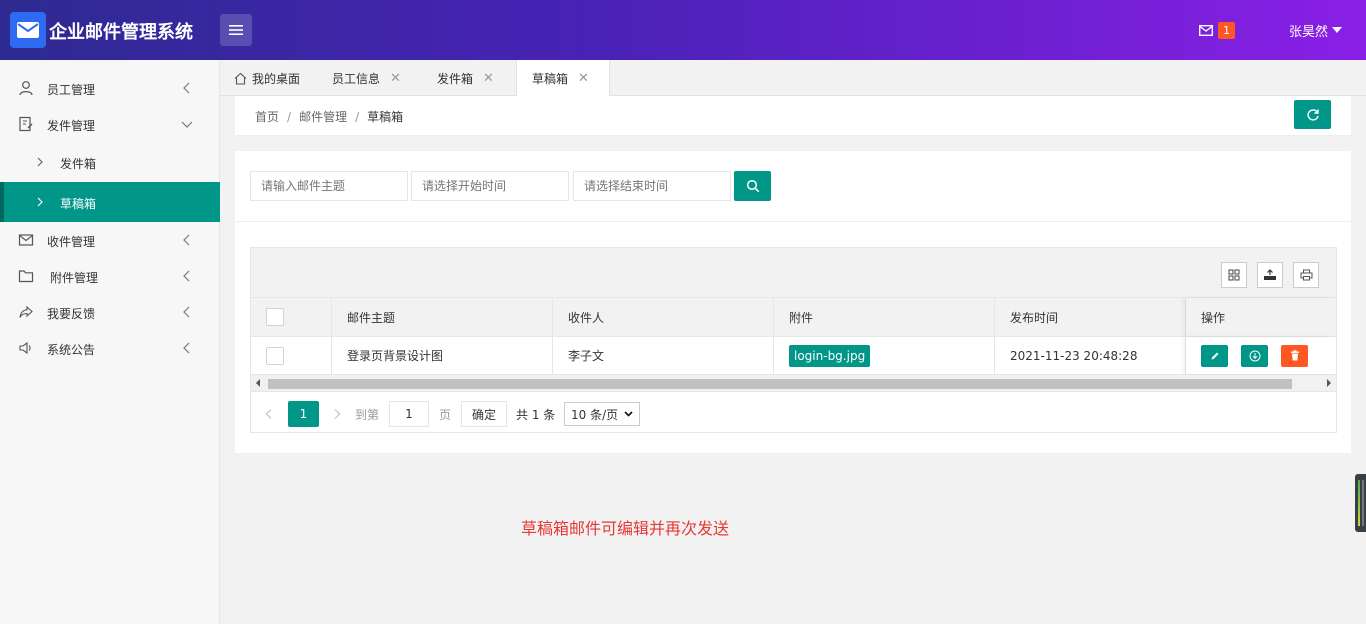 The image size is (1366, 624). Describe the element at coordinates (793, 413) in the screenshot. I see `pagination: 1 到第 1 页 确定 共 1 条 10 条/页` at that location.